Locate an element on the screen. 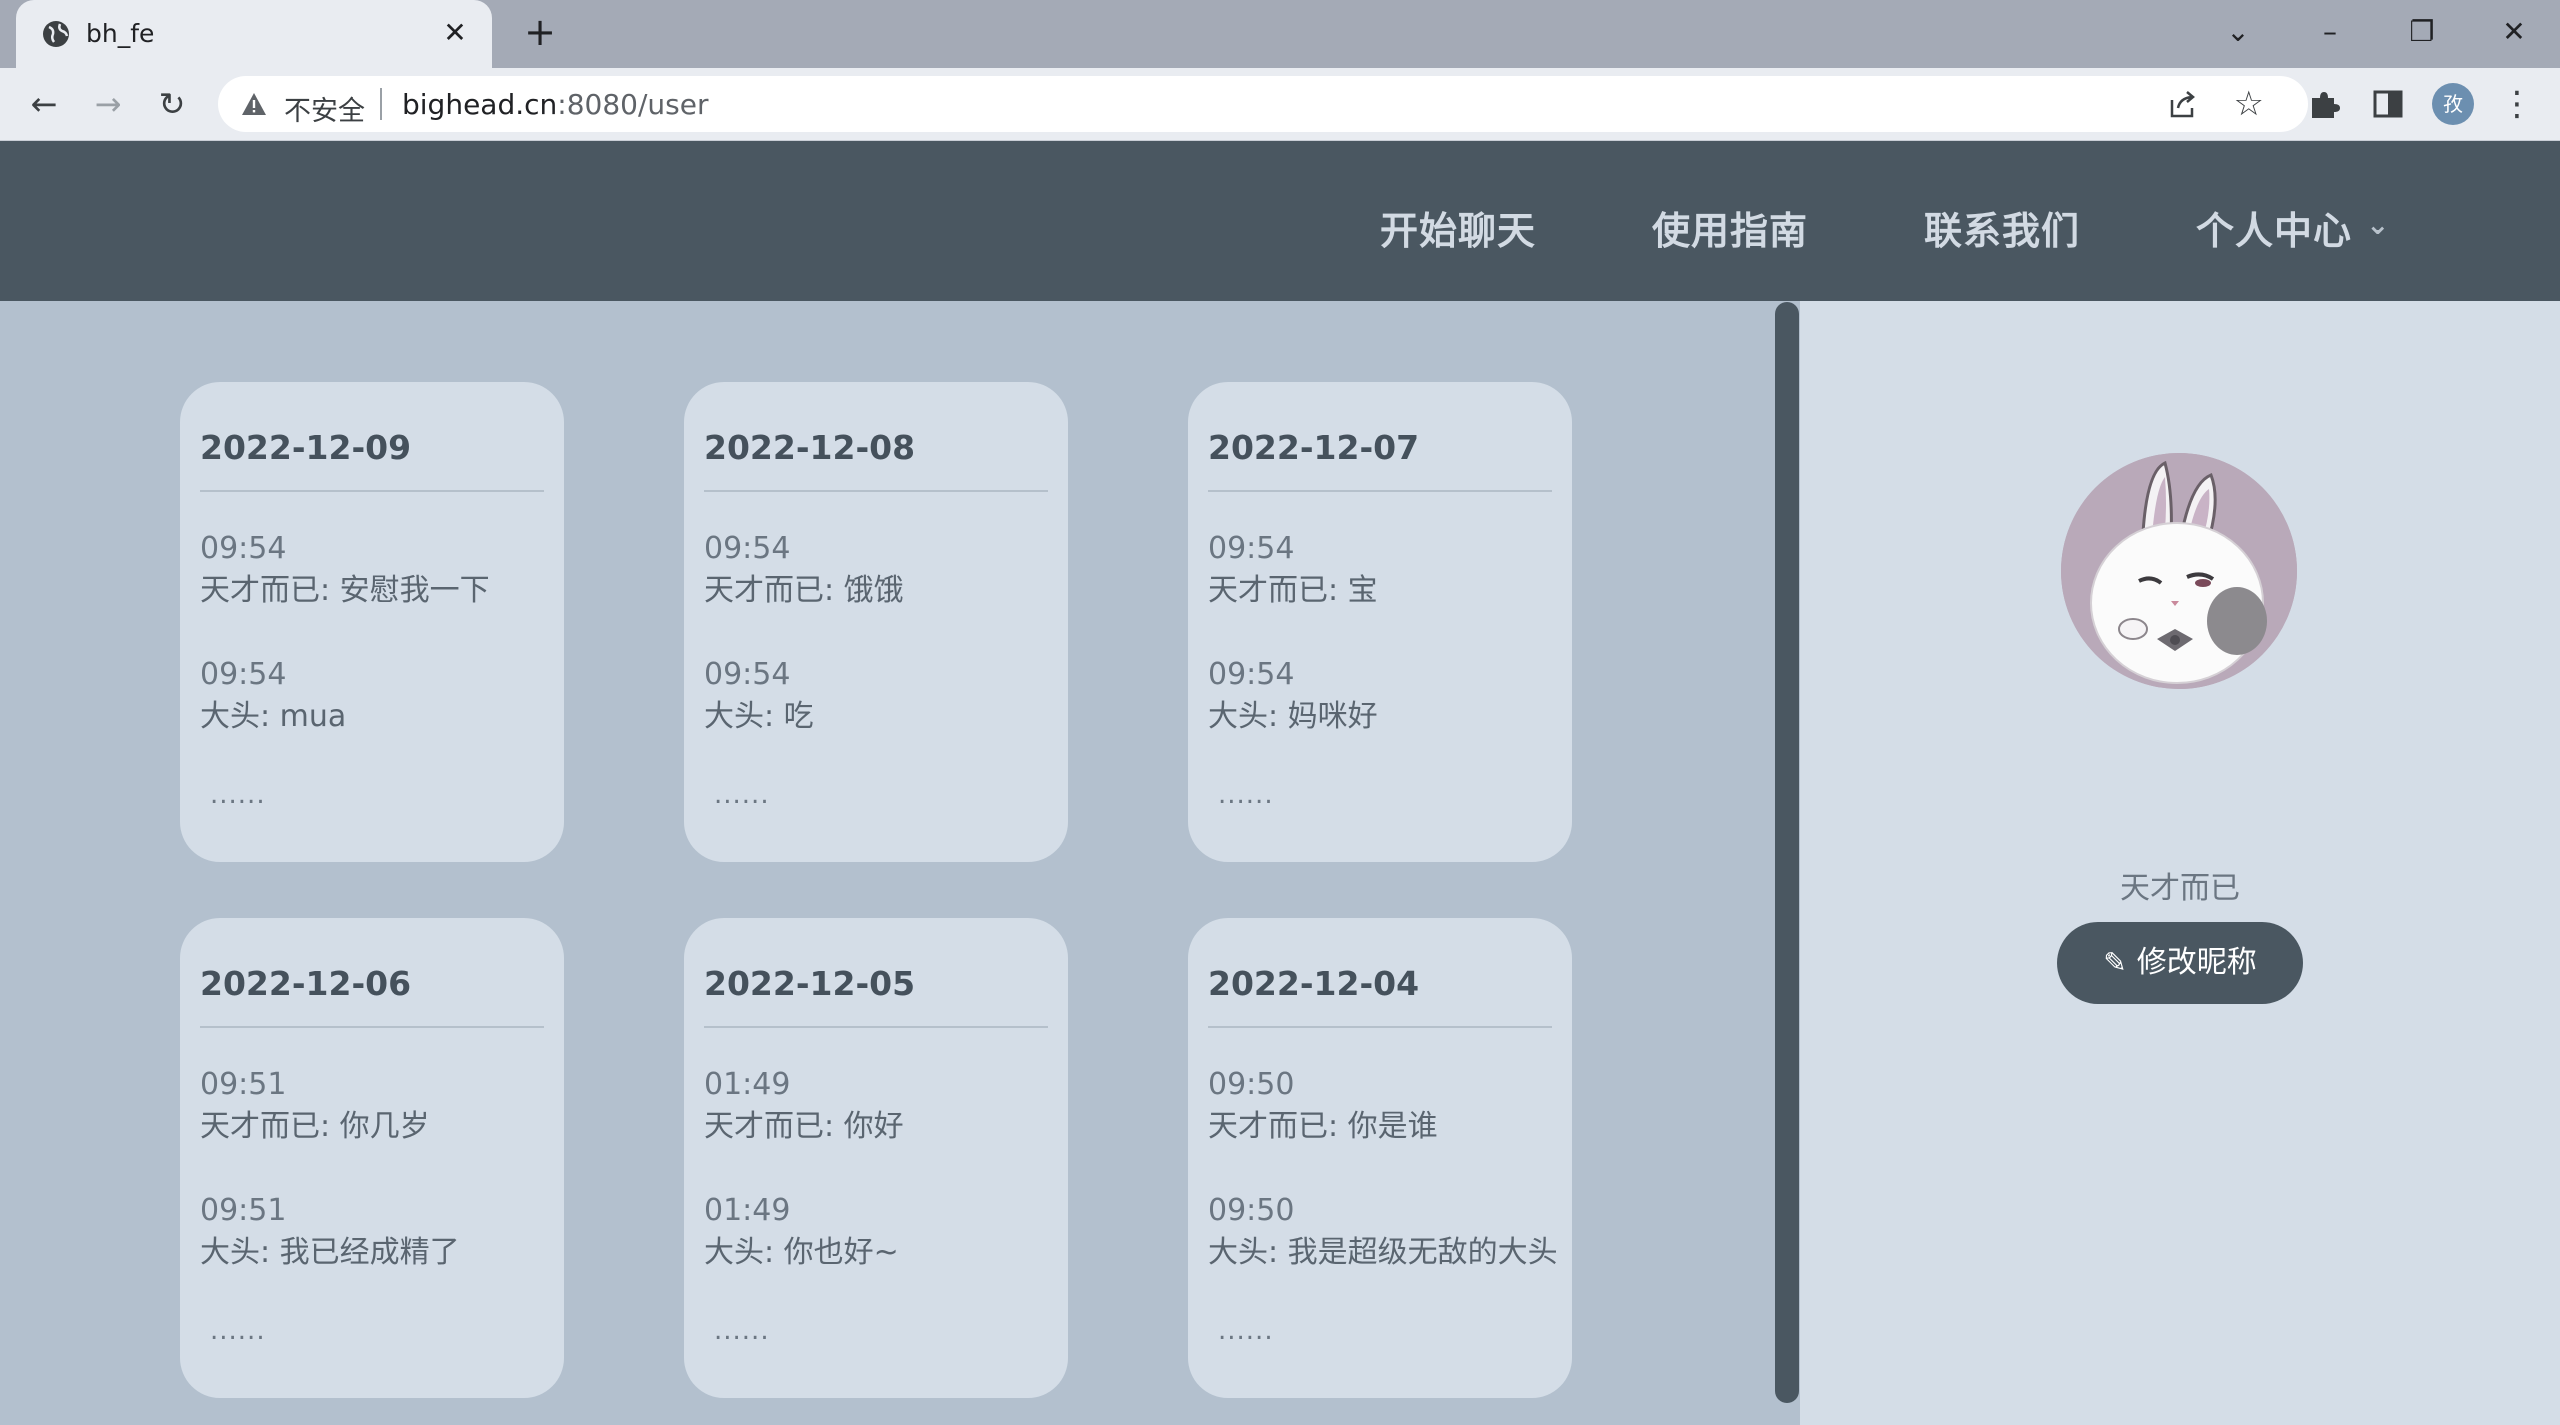 This screenshot has height=1425, width=2560. edit-nickname-button: ✎ 修改昵称 is located at coordinates (2180, 963).